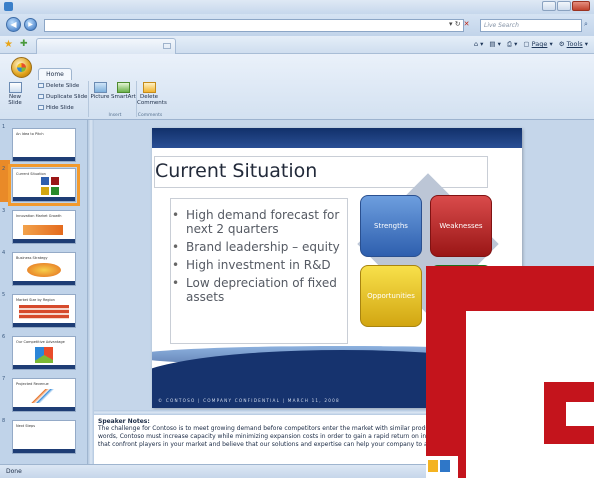  I want to click on office-logo, so click(510, 372).